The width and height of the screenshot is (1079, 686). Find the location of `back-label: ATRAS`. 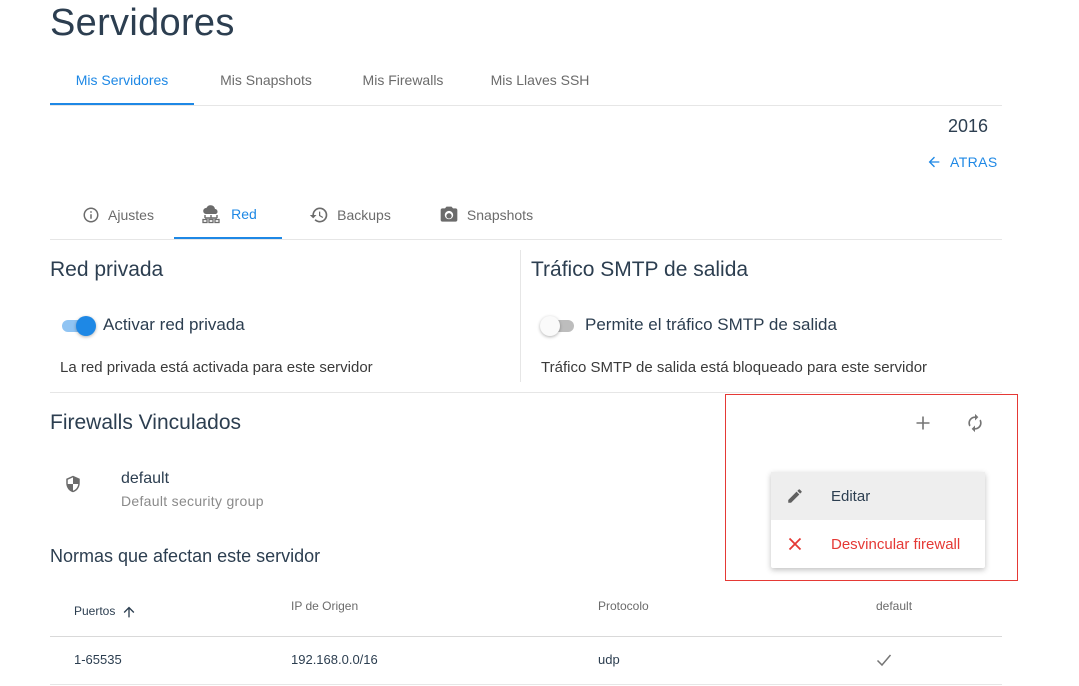

back-label: ATRAS is located at coordinates (974, 162).